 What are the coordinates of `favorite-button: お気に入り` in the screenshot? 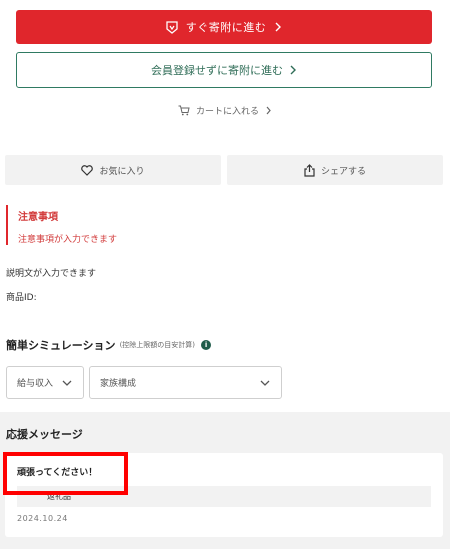 It's located at (113, 170).